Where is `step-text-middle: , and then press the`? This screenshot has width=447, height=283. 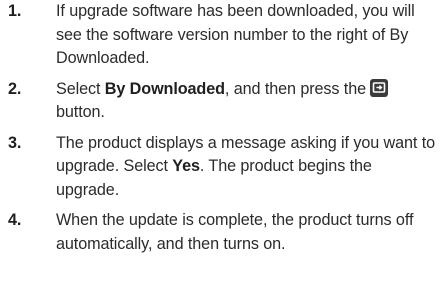
step-text-middle: , and then press the is located at coordinates (297, 88).